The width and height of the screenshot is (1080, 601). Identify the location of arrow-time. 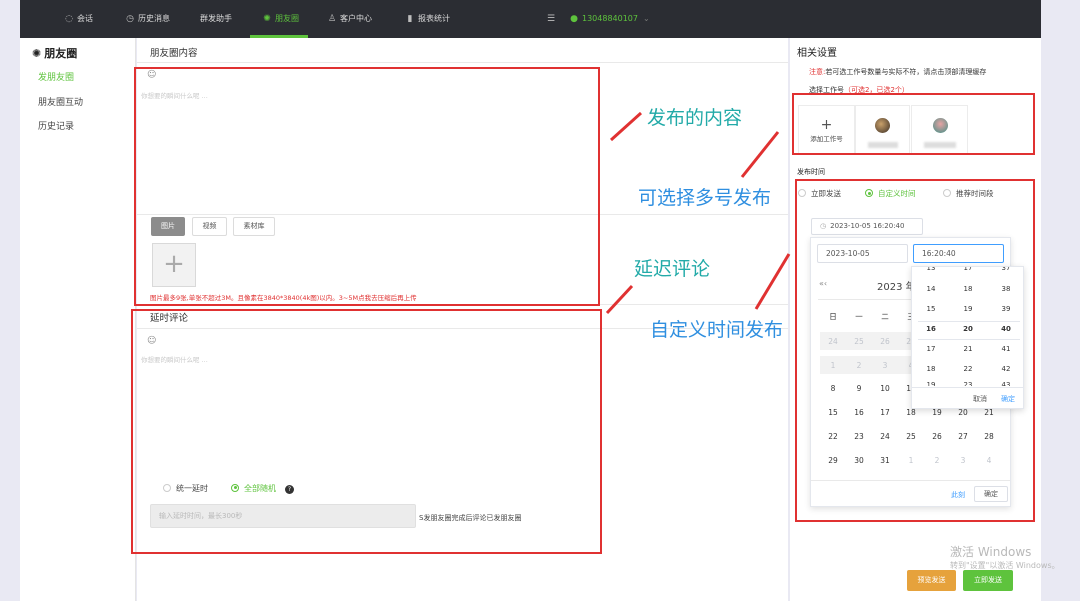
(772, 281).